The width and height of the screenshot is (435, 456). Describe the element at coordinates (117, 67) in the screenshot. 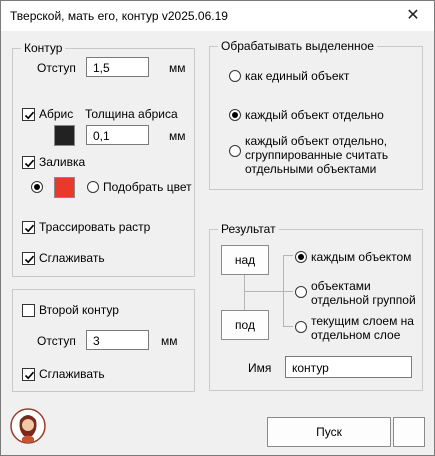

I see `offset-input: 1,5` at that location.